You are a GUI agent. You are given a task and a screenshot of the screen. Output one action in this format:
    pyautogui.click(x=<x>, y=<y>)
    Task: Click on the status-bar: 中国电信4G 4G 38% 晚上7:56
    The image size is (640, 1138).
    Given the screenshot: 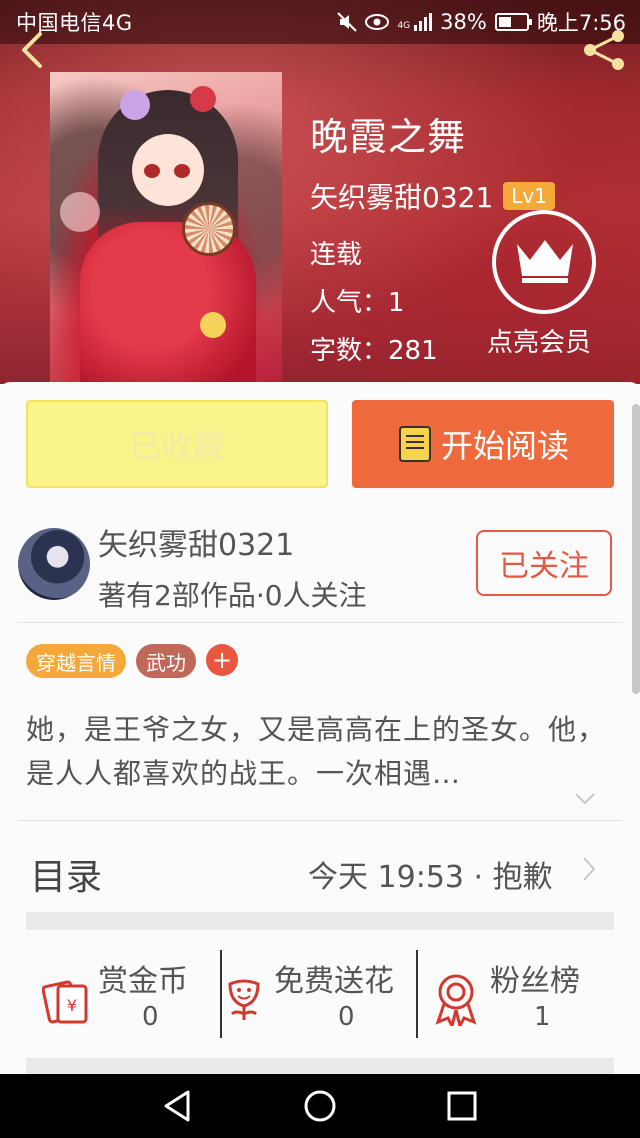 What is the action you would take?
    pyautogui.click(x=320, y=22)
    